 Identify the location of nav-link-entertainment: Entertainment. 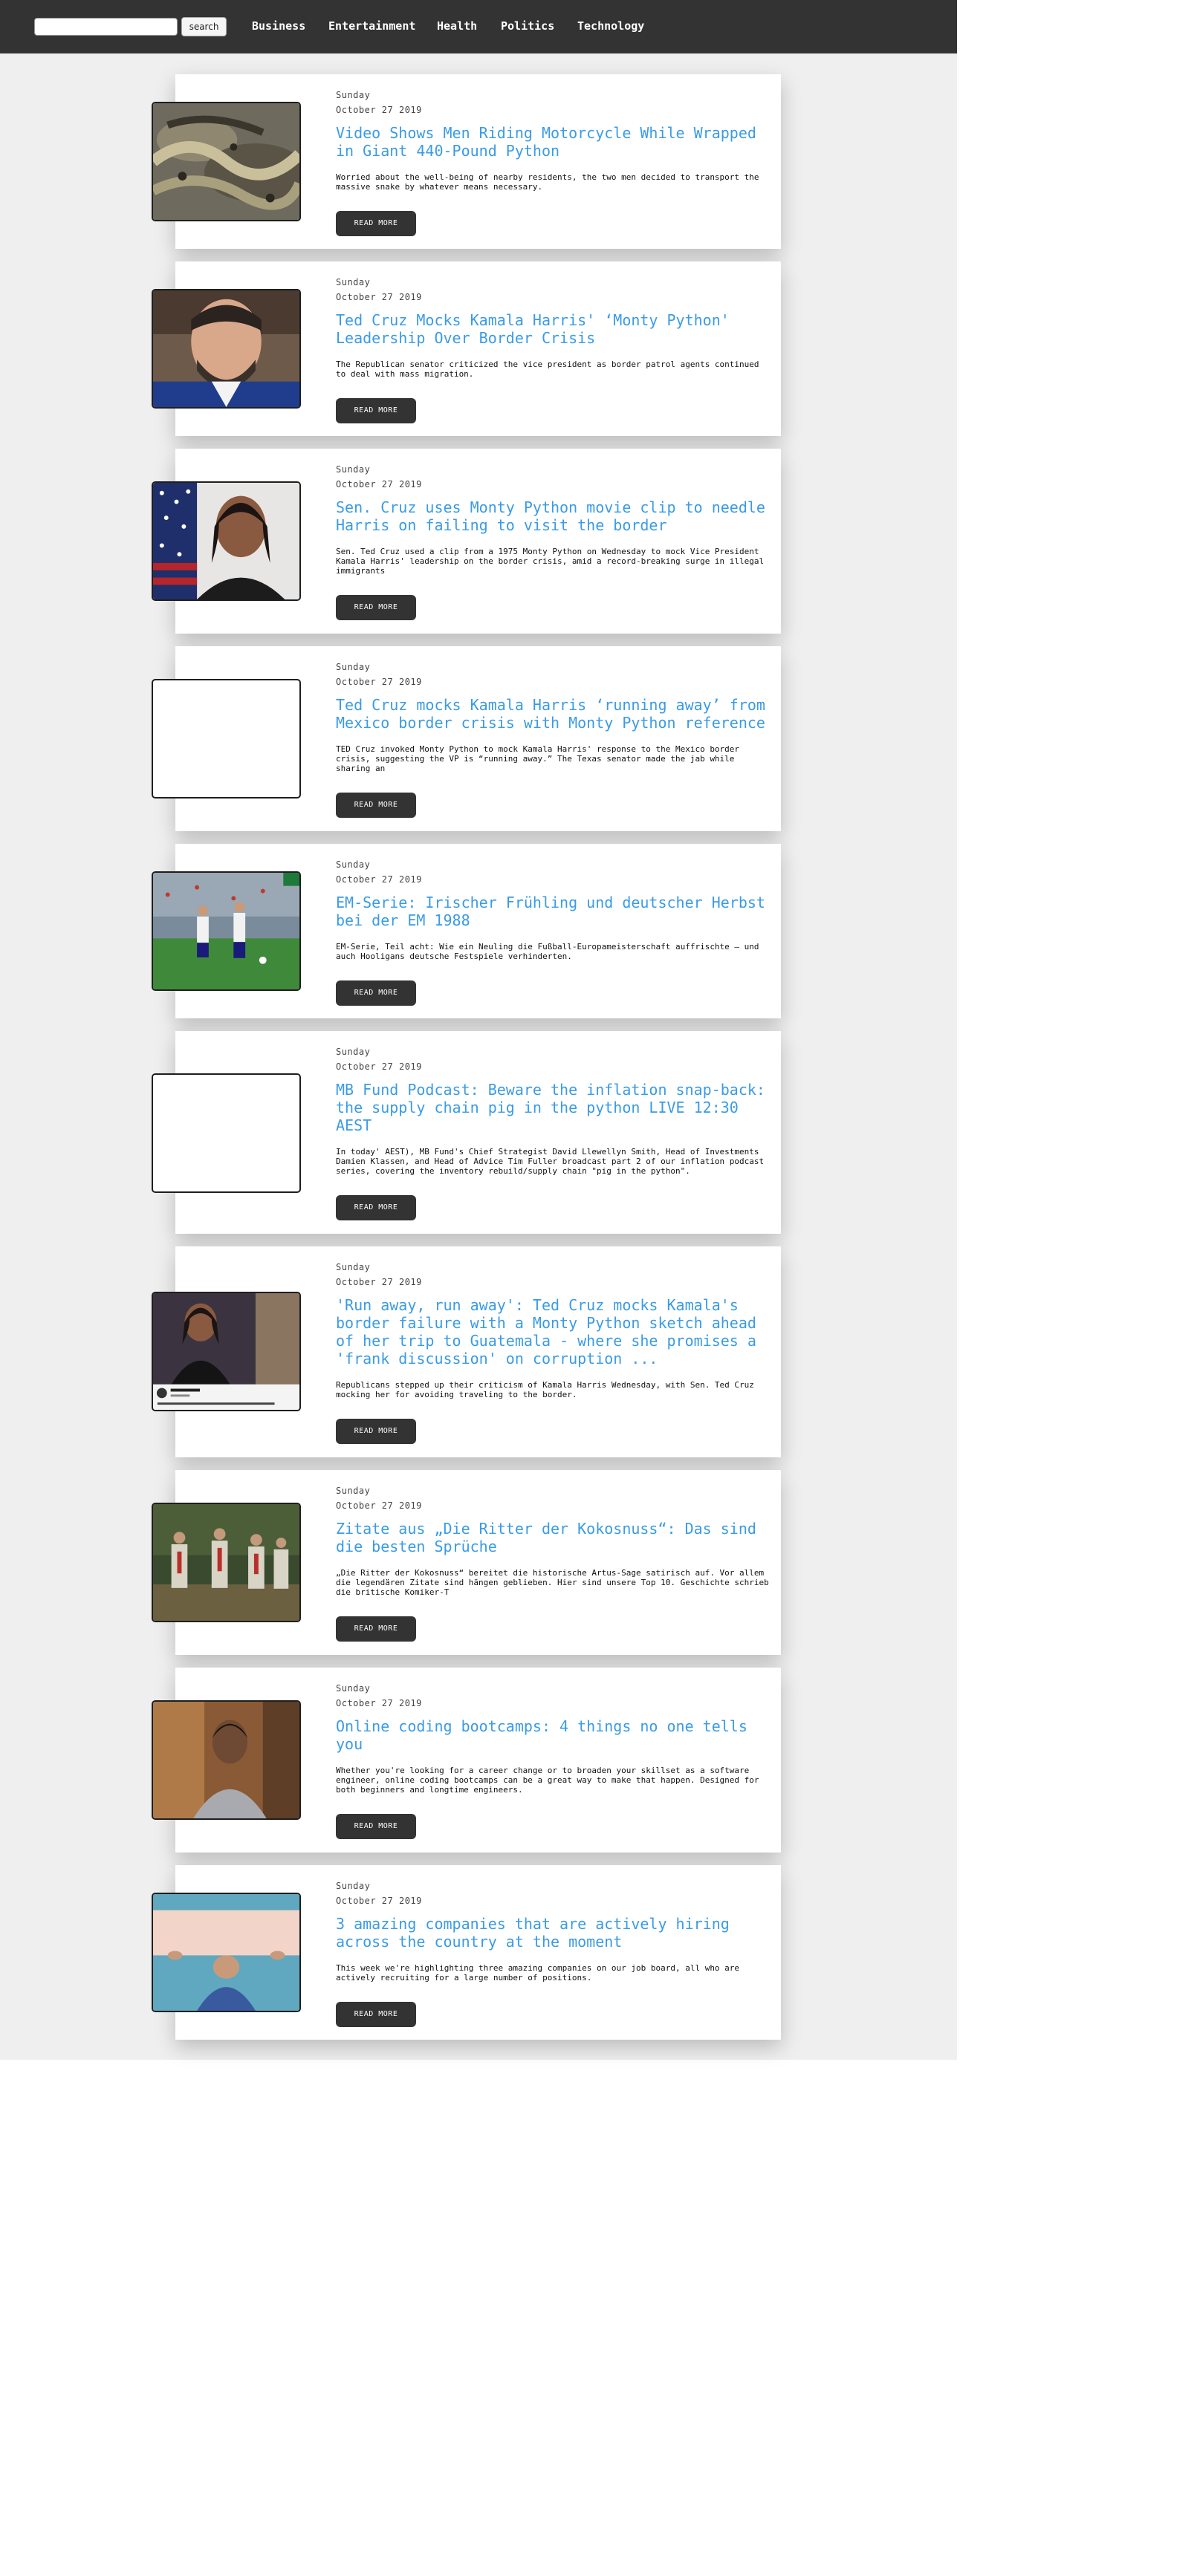
(372, 26).